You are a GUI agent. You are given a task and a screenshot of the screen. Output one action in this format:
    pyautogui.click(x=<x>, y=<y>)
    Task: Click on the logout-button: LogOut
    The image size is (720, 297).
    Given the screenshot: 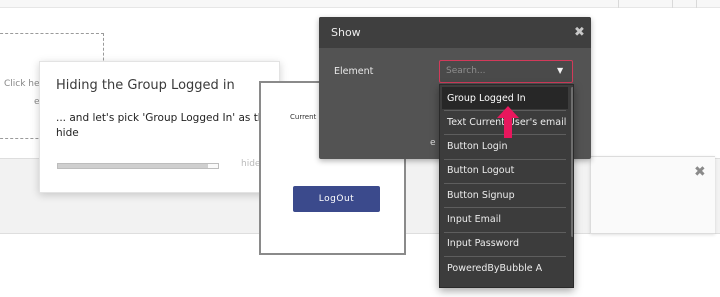 What is the action you would take?
    pyautogui.click(x=336, y=199)
    